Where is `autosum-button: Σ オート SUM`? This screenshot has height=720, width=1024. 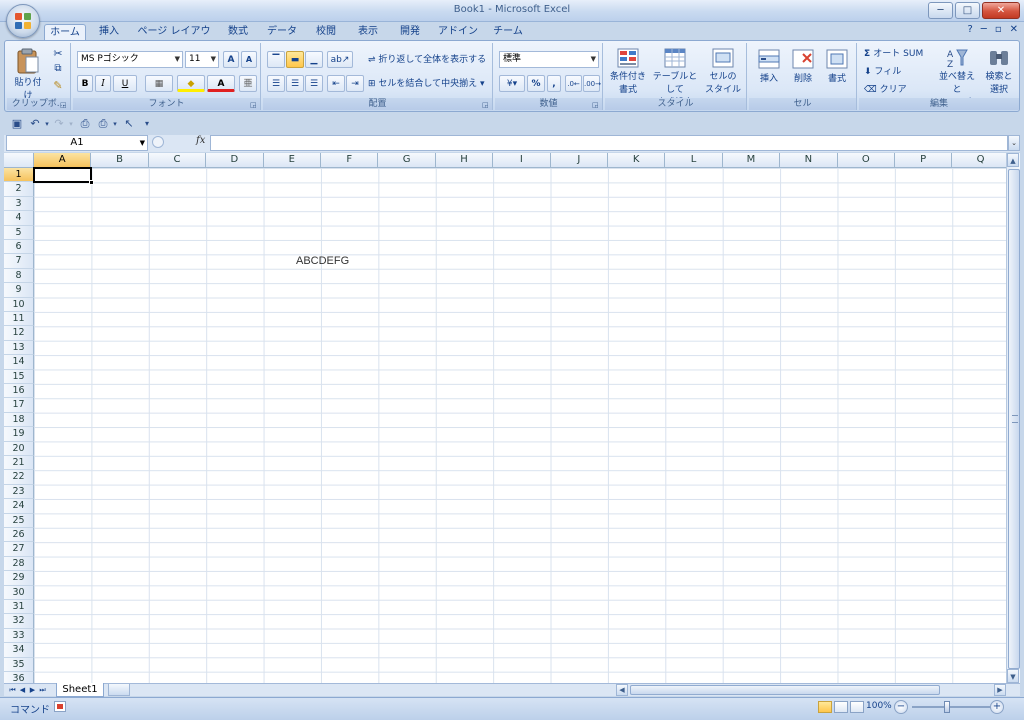
autosum-button: Σ オート SUM is located at coordinates (901, 53).